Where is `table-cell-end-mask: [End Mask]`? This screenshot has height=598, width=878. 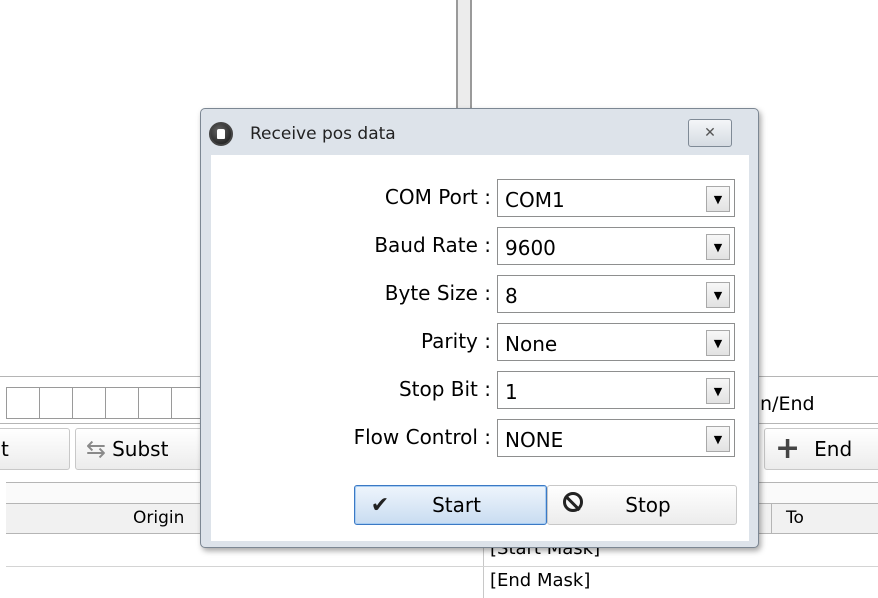
table-cell-end-mask: [End Mask] is located at coordinates (540, 580).